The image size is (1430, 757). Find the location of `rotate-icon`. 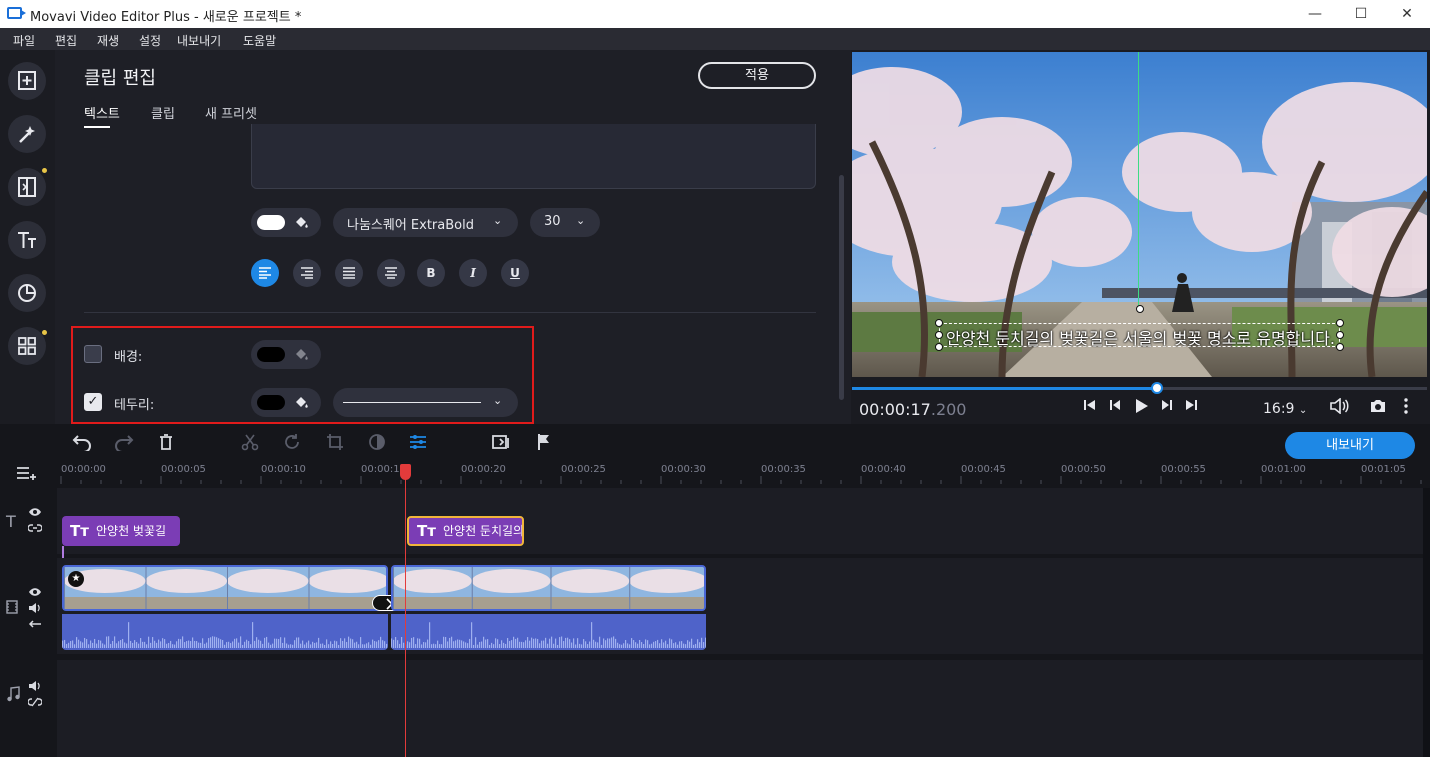

rotate-icon is located at coordinates (292, 444).